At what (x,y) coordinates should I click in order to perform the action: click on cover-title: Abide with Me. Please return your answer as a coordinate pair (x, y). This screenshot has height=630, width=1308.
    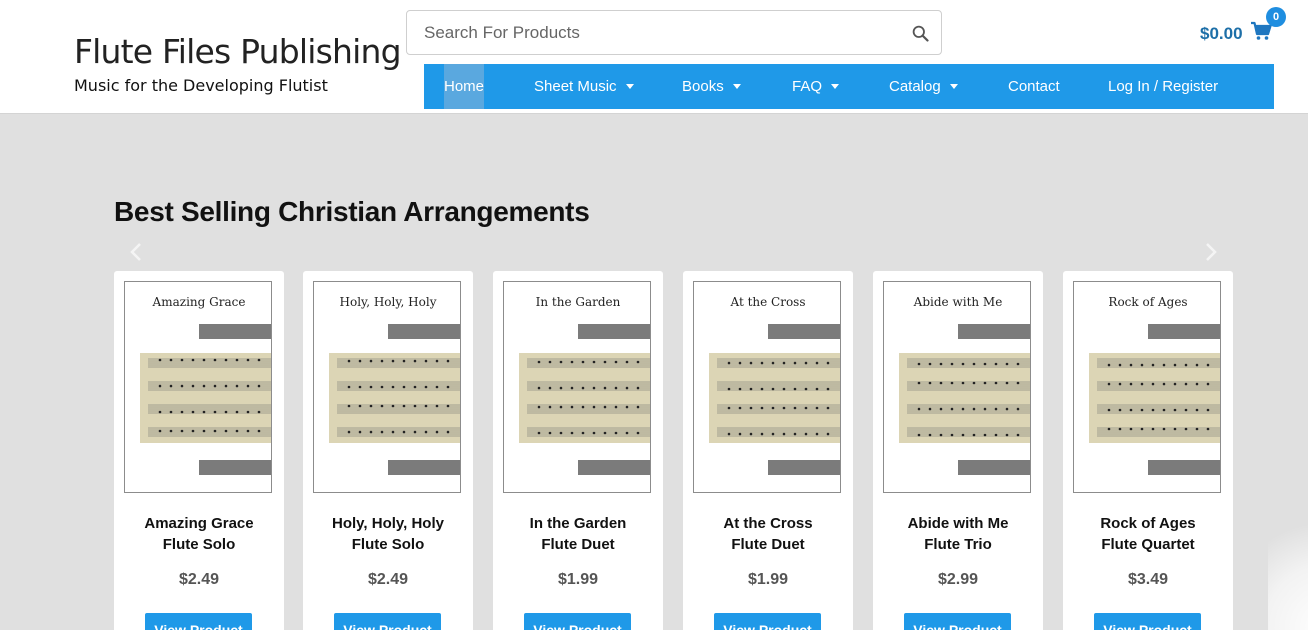
    Looking at the image, I should click on (958, 302).